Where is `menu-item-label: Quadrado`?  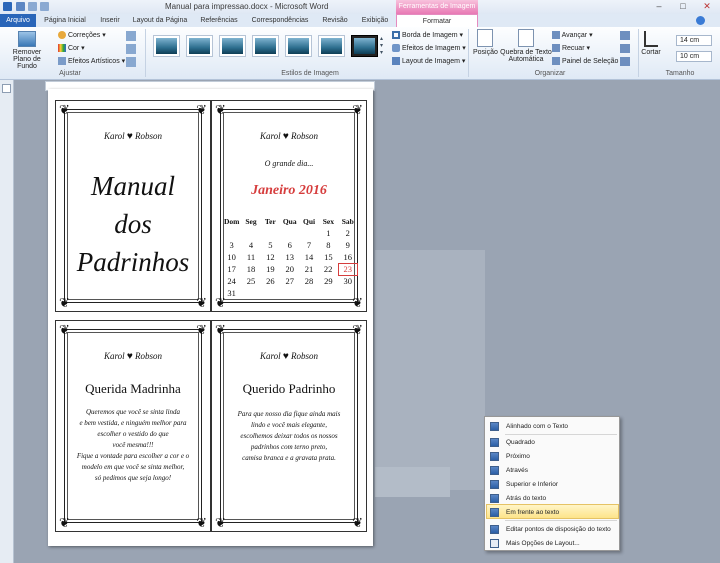 menu-item-label: Quadrado is located at coordinates (520, 442).